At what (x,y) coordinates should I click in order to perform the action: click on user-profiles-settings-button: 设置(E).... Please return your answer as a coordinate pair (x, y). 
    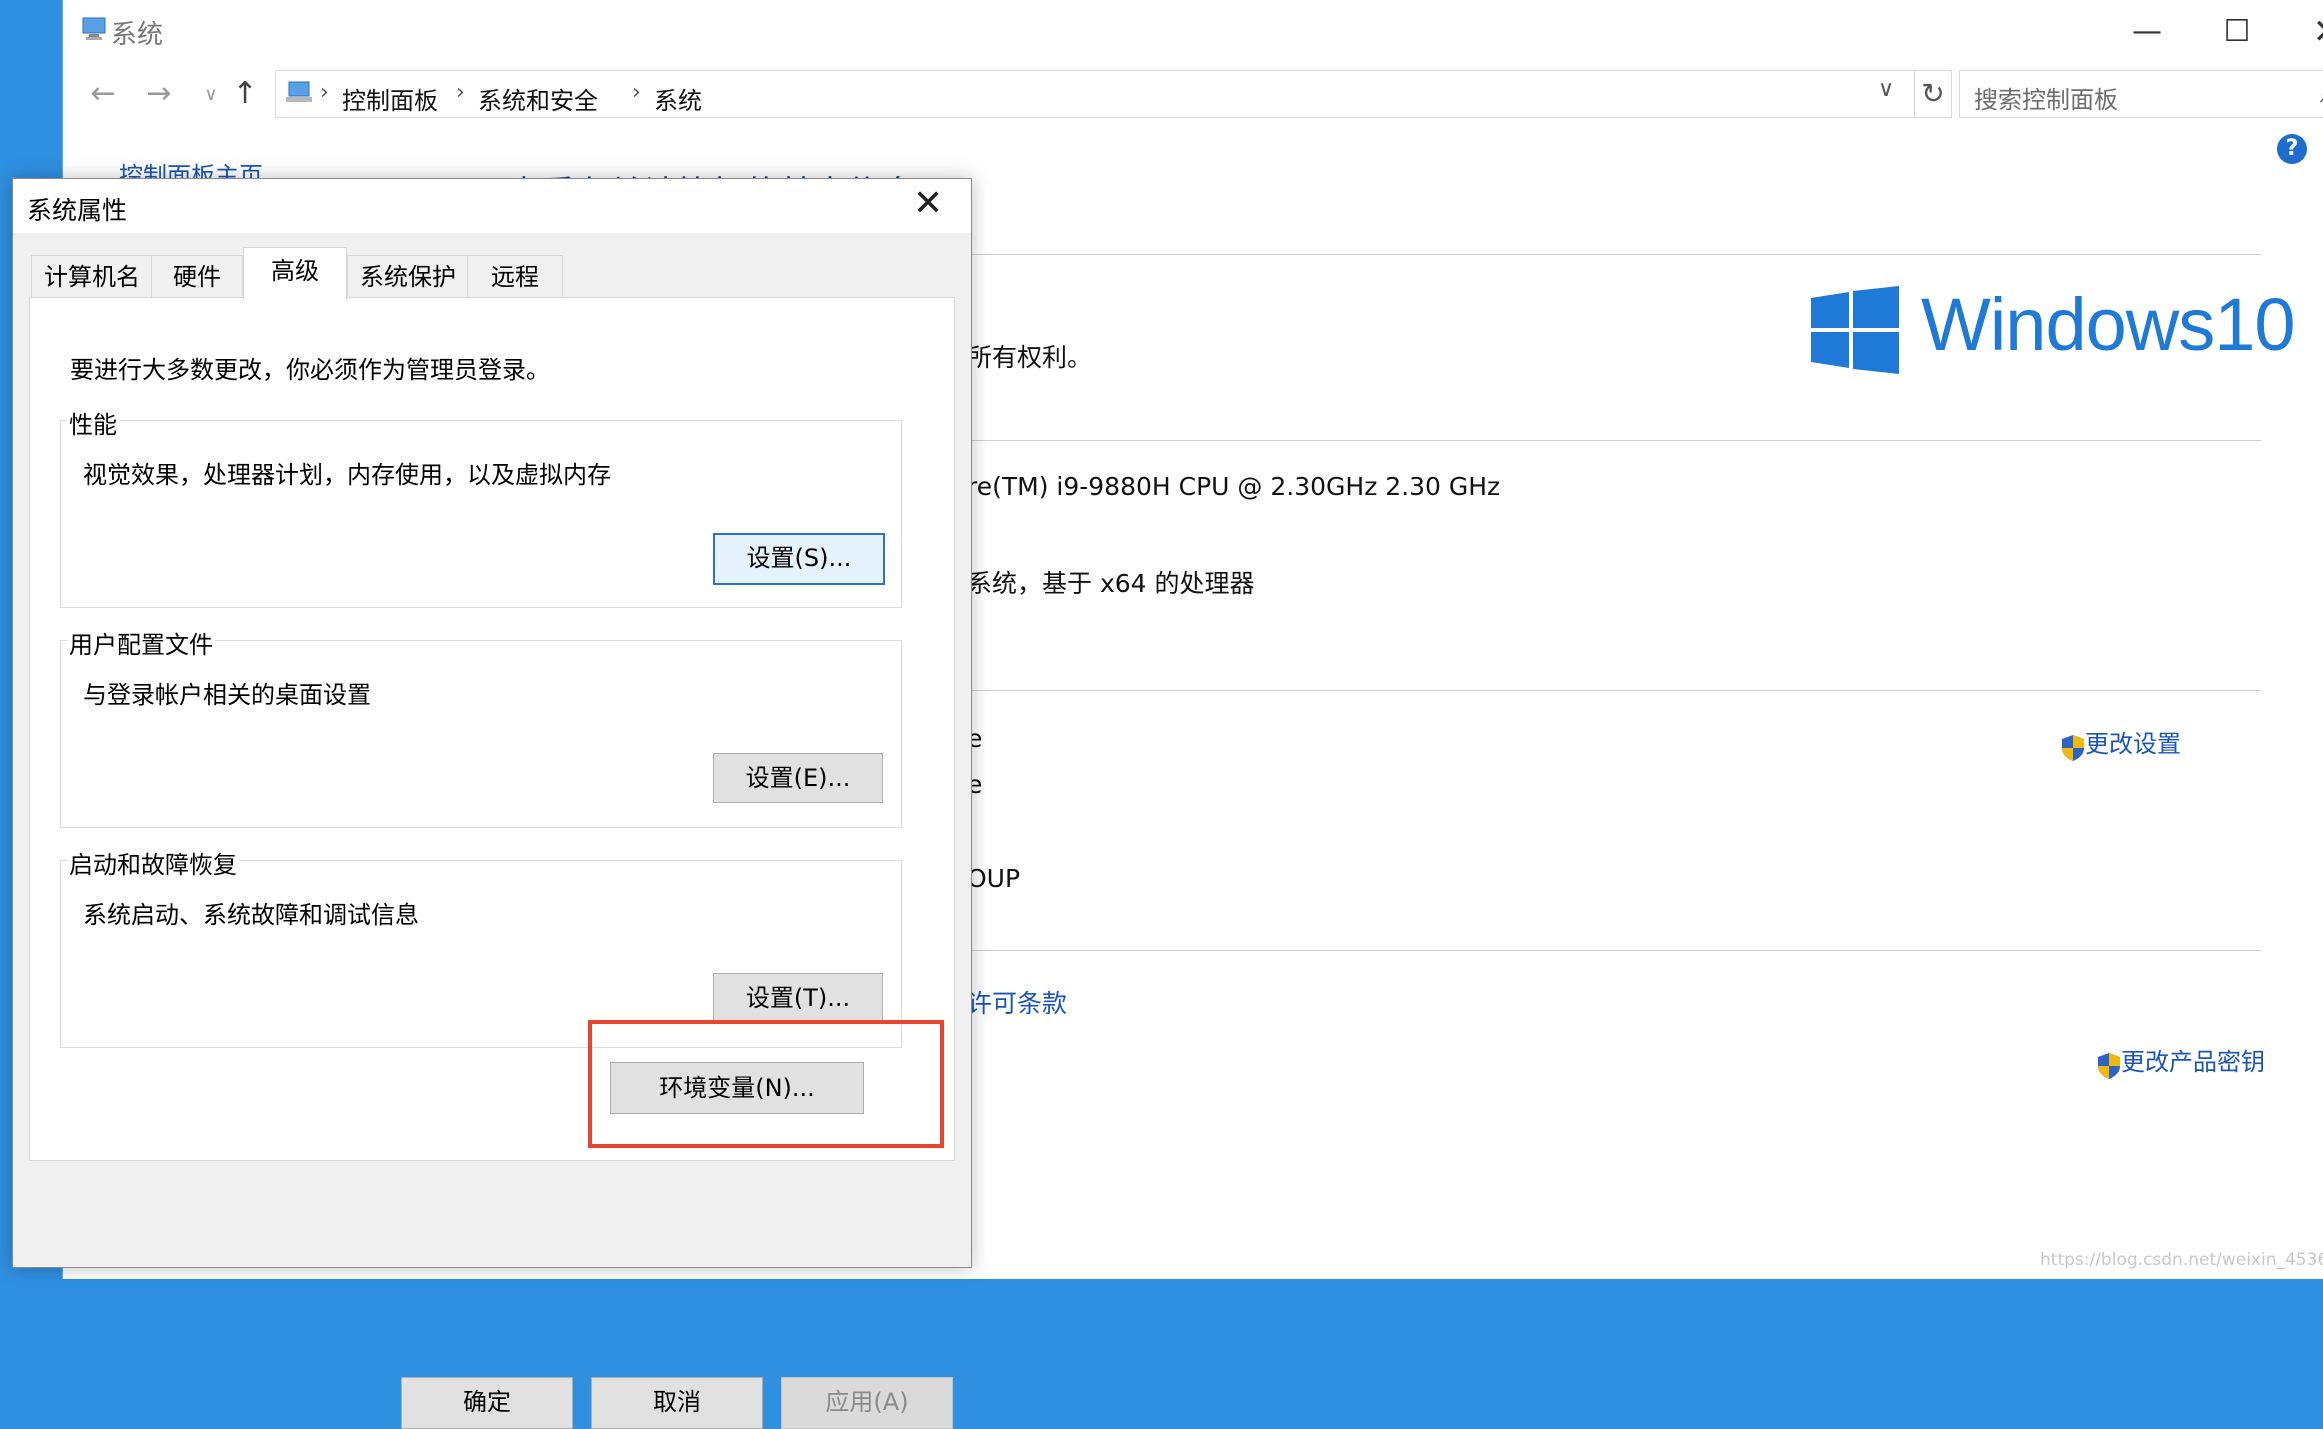
    Looking at the image, I should click on (798, 778).